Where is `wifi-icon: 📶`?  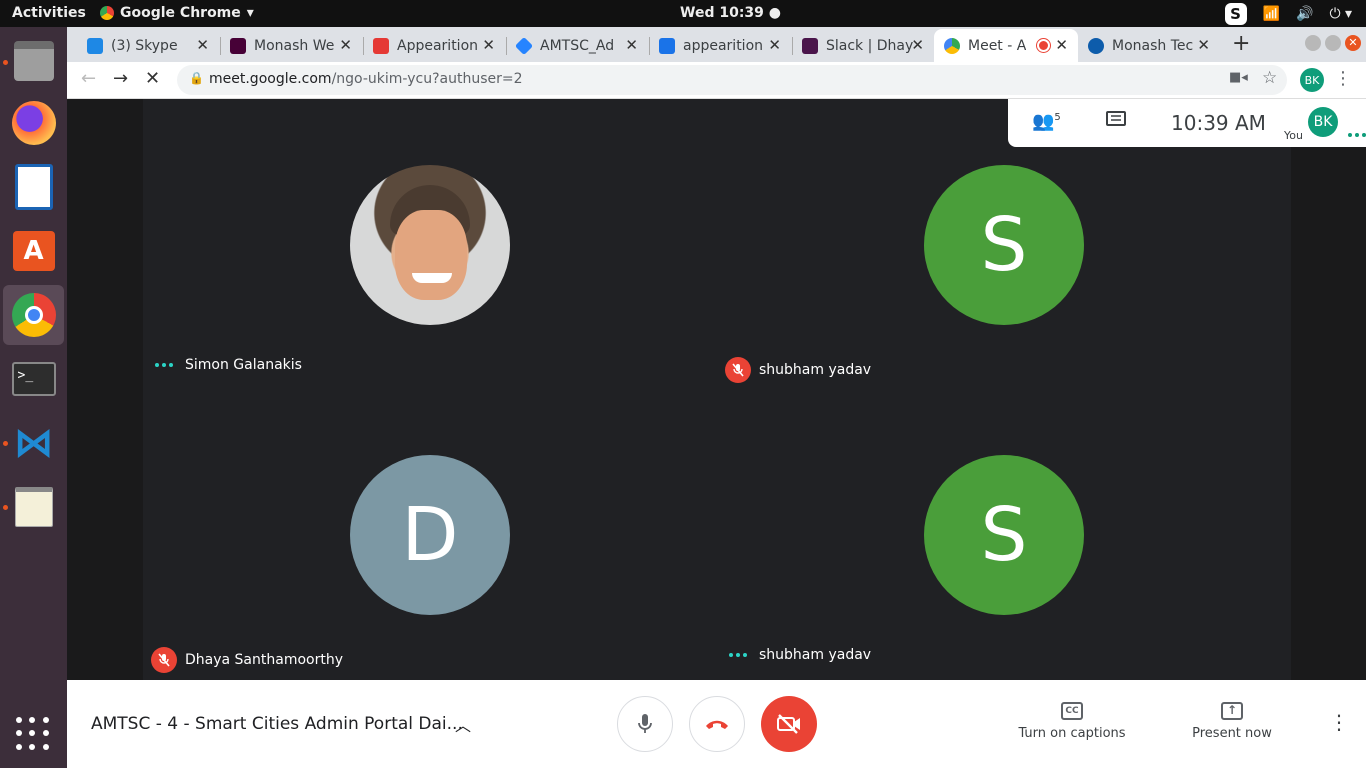 wifi-icon: 📶 is located at coordinates (1271, 14).